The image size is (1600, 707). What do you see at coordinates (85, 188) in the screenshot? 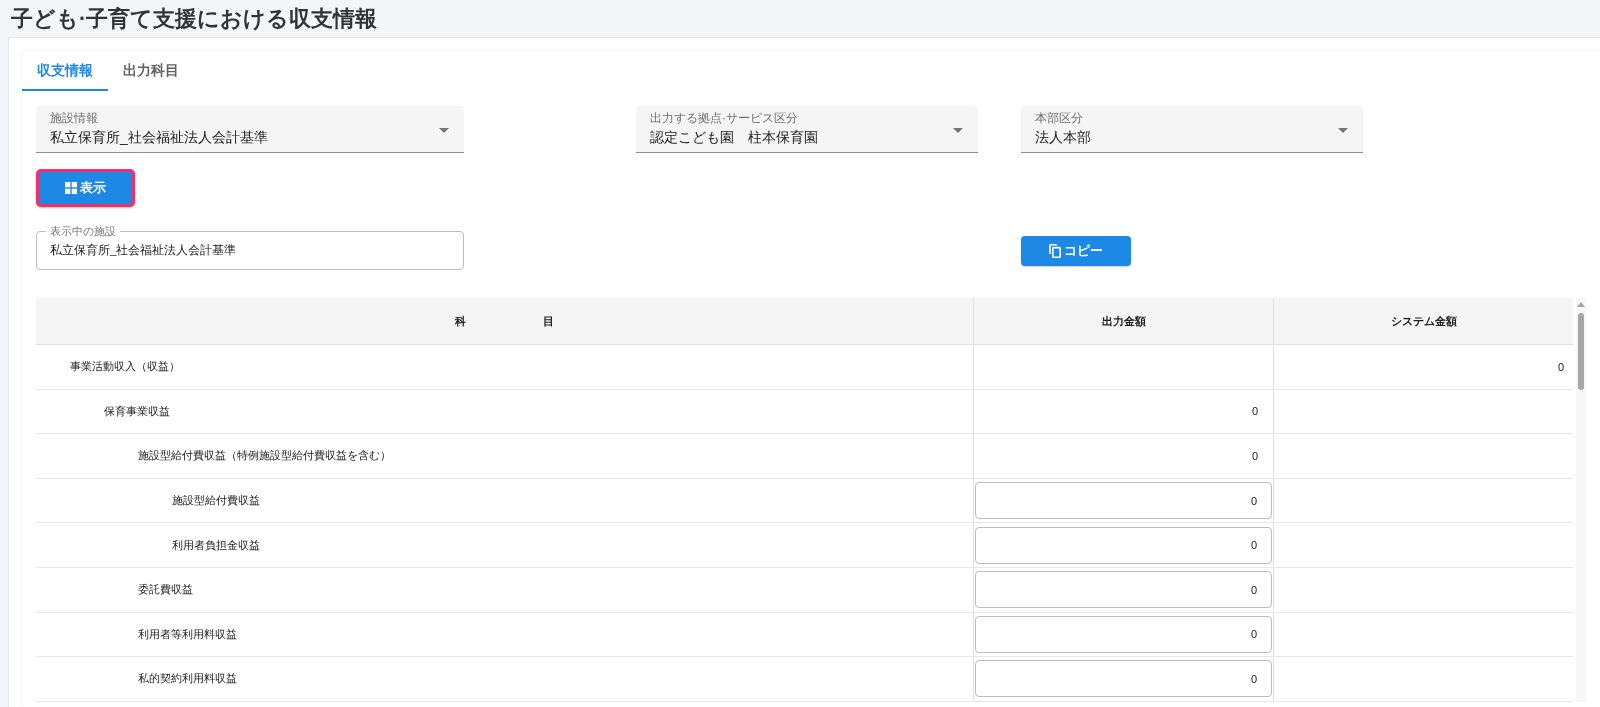
I see `show-button: 表示` at bounding box center [85, 188].